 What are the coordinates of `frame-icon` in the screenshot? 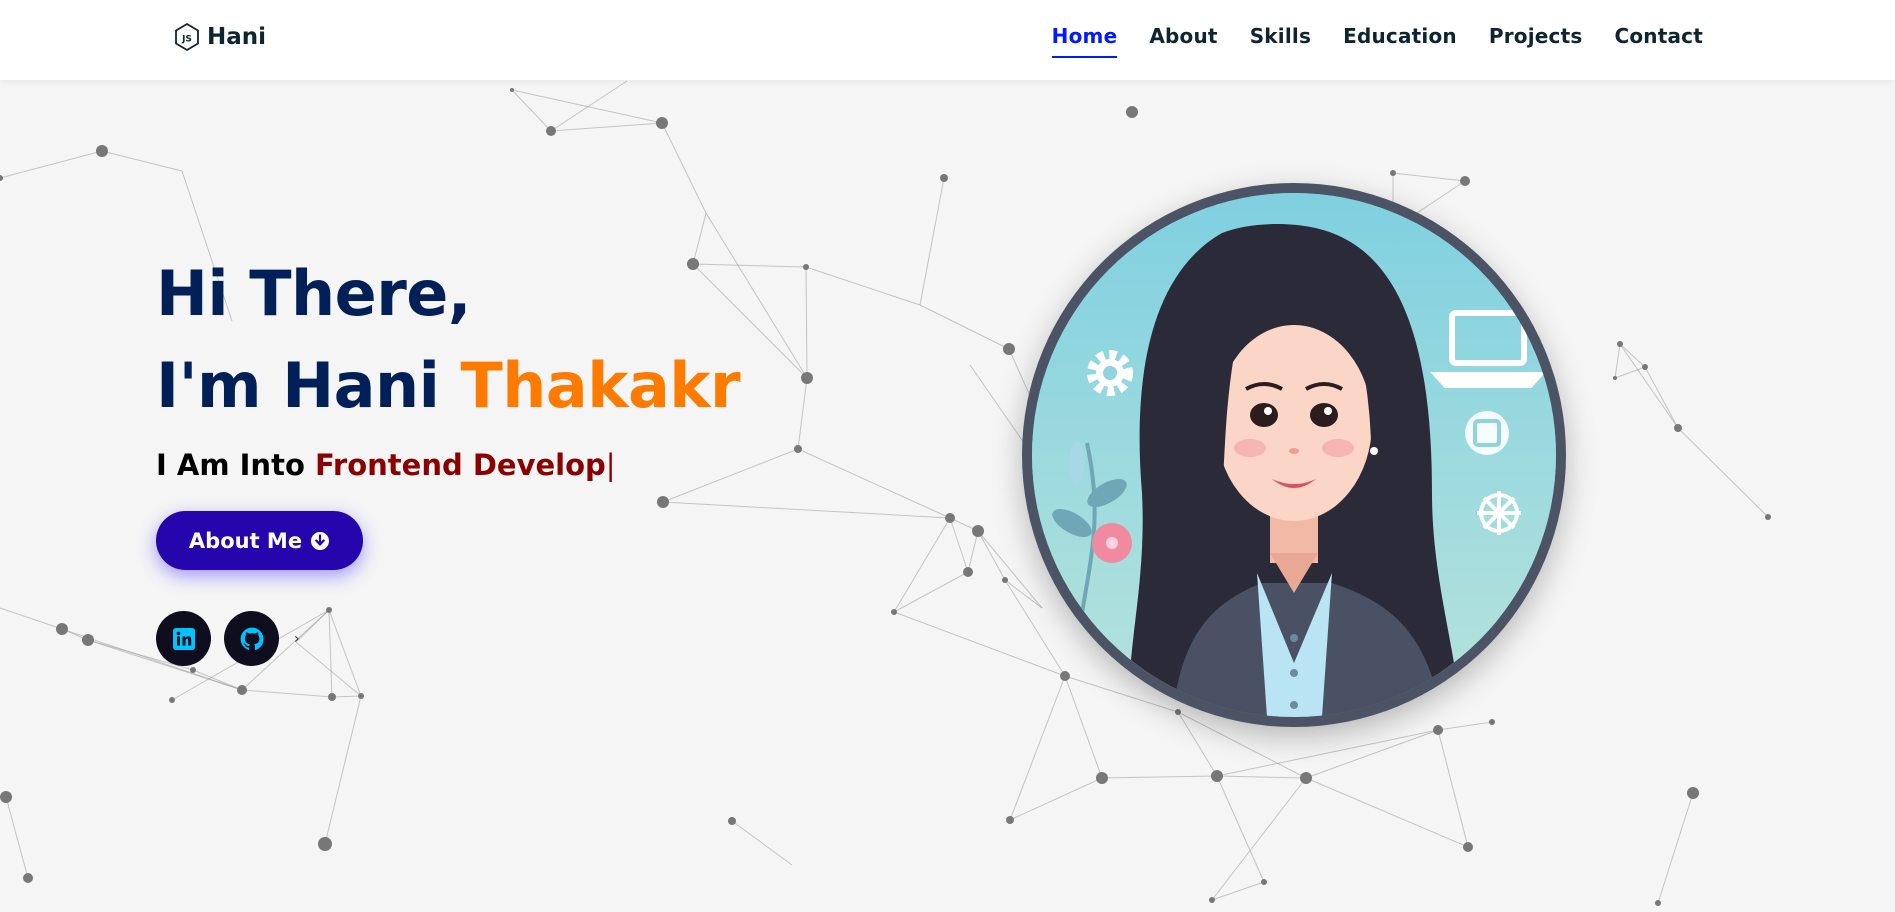 It's located at (1487, 433).